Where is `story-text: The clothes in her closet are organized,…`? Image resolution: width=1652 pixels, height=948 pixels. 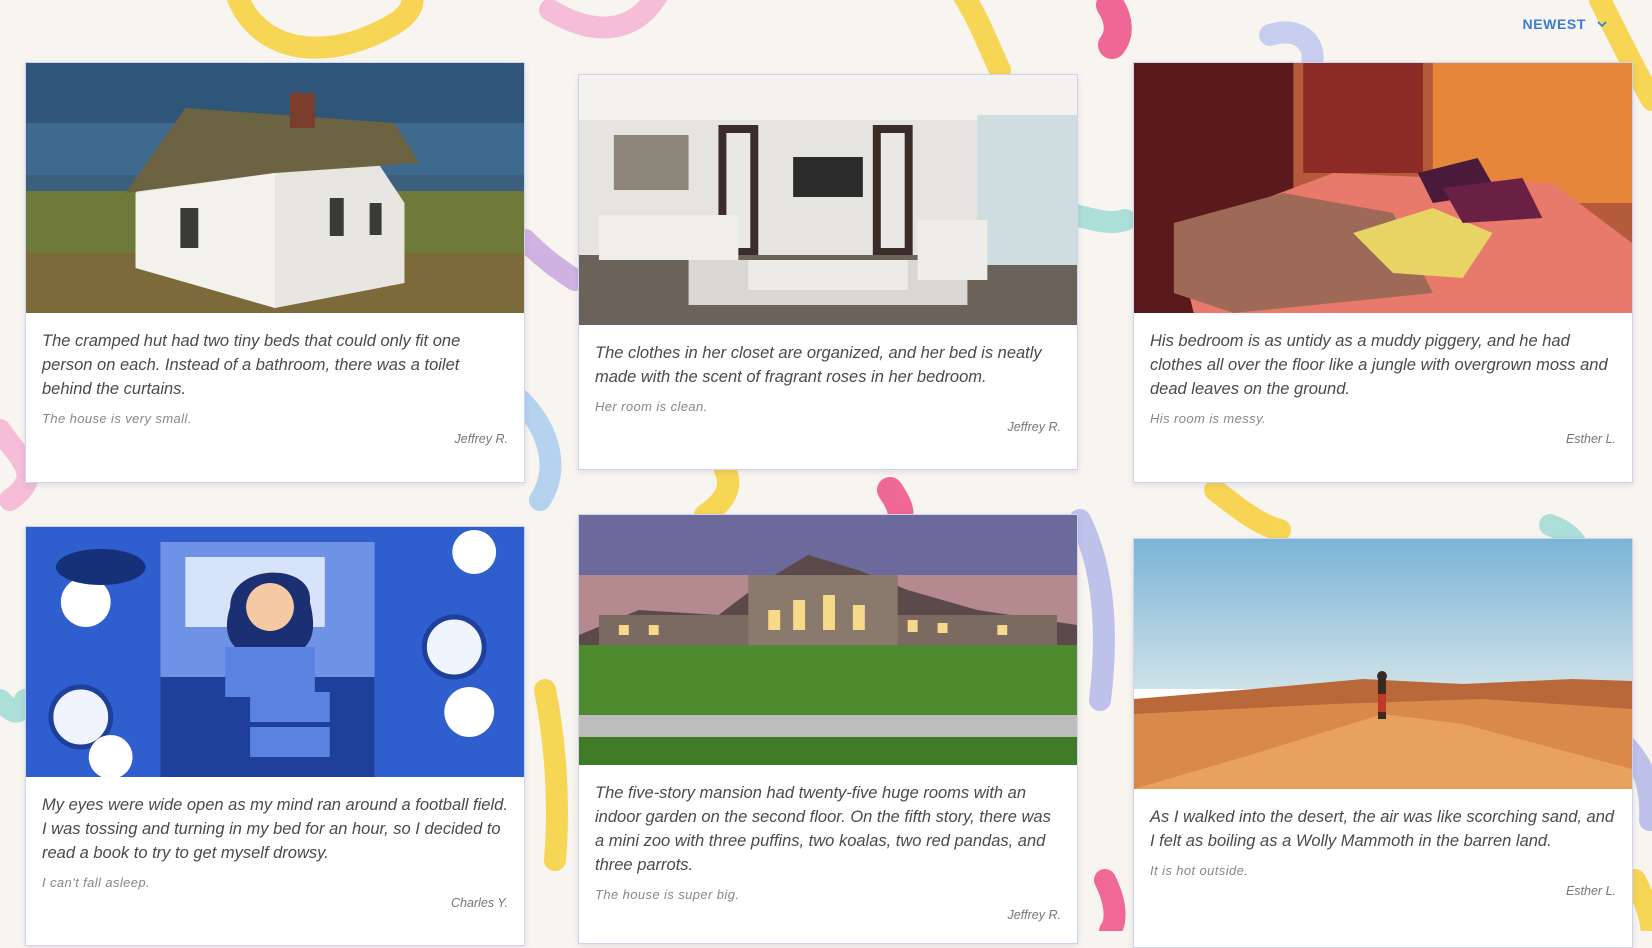
story-text: The clothes in her closet are organized,… is located at coordinates (818, 365).